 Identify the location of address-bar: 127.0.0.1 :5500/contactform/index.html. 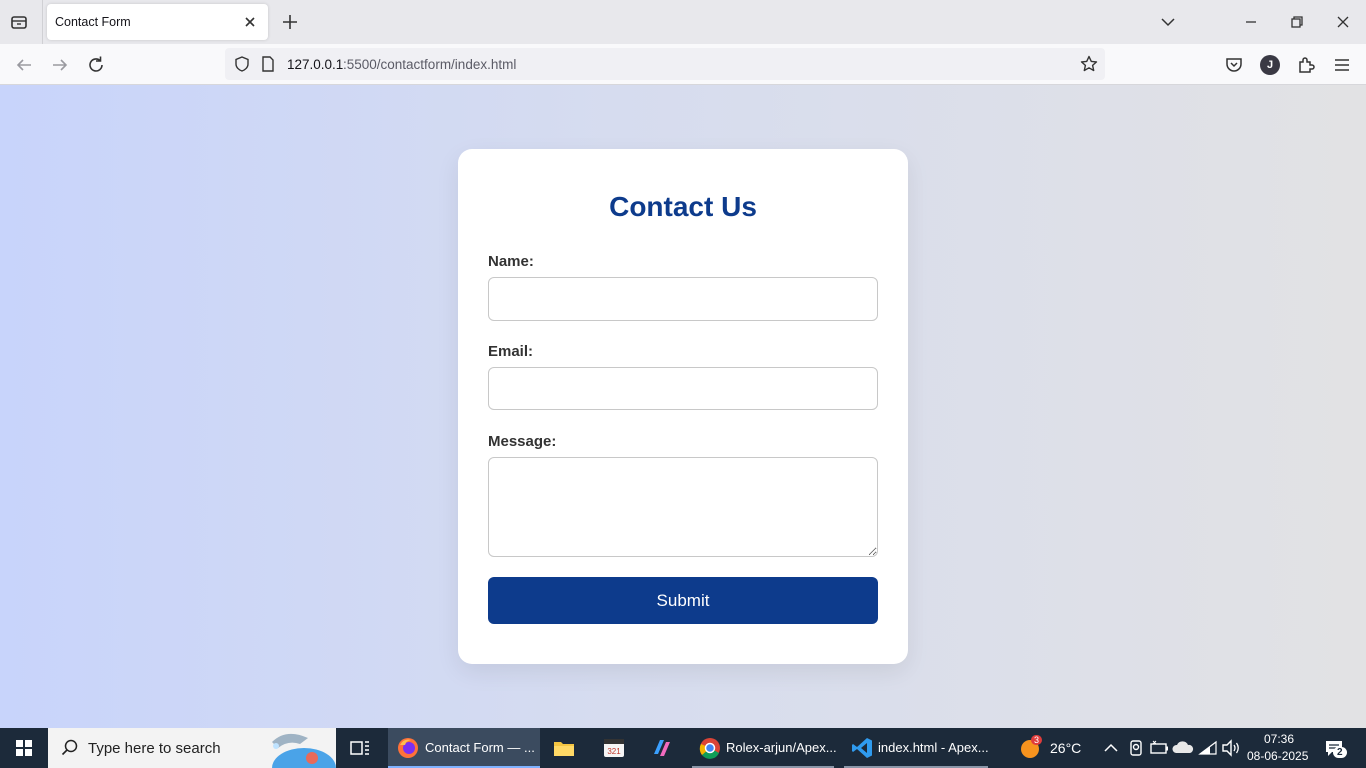
(665, 64).